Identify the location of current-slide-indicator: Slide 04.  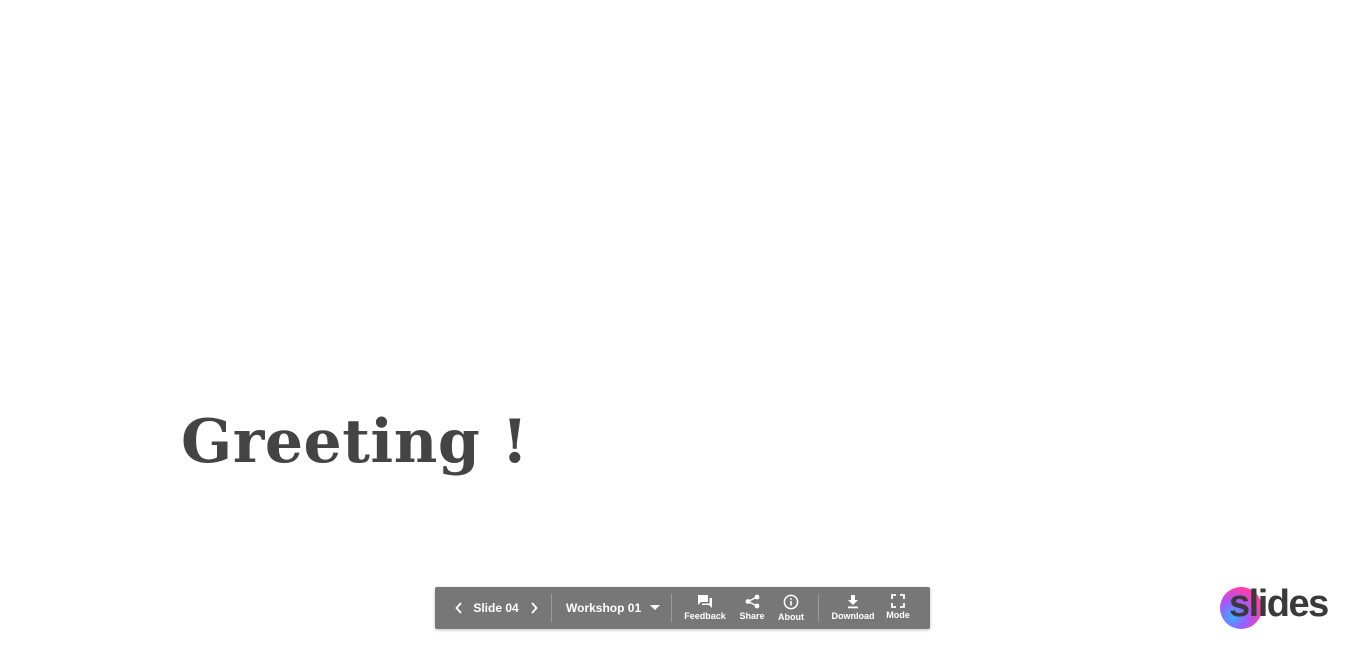
(496, 608).